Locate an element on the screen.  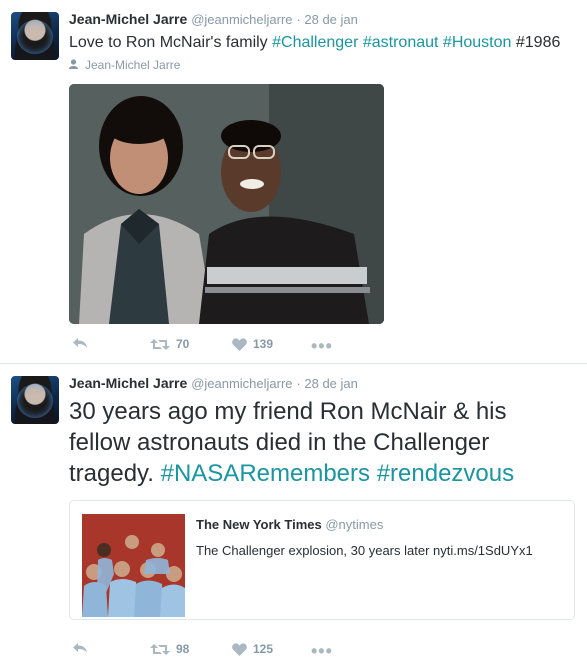
quoted-author-handle: @nytimes is located at coordinates (354, 524).